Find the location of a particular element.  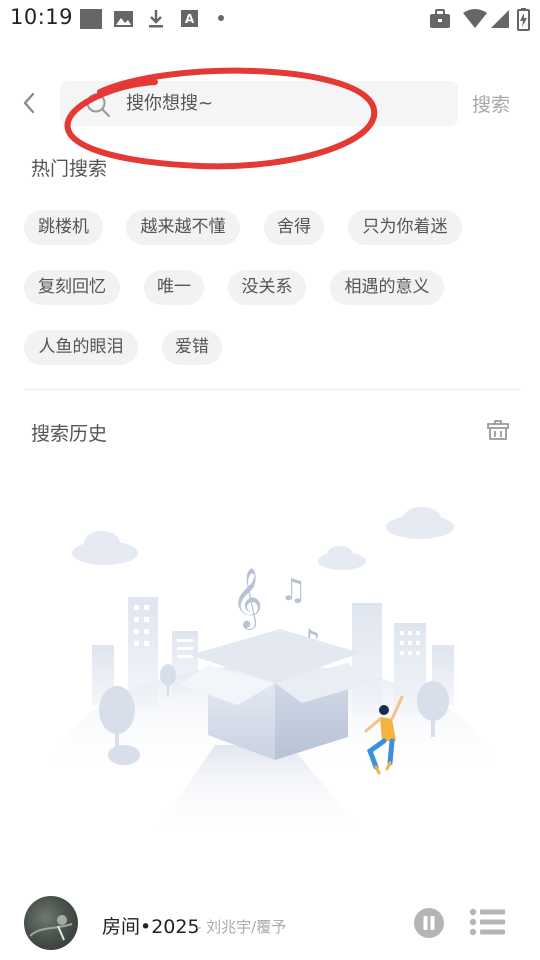

search-submit-button: 搜索 is located at coordinates (491, 103).